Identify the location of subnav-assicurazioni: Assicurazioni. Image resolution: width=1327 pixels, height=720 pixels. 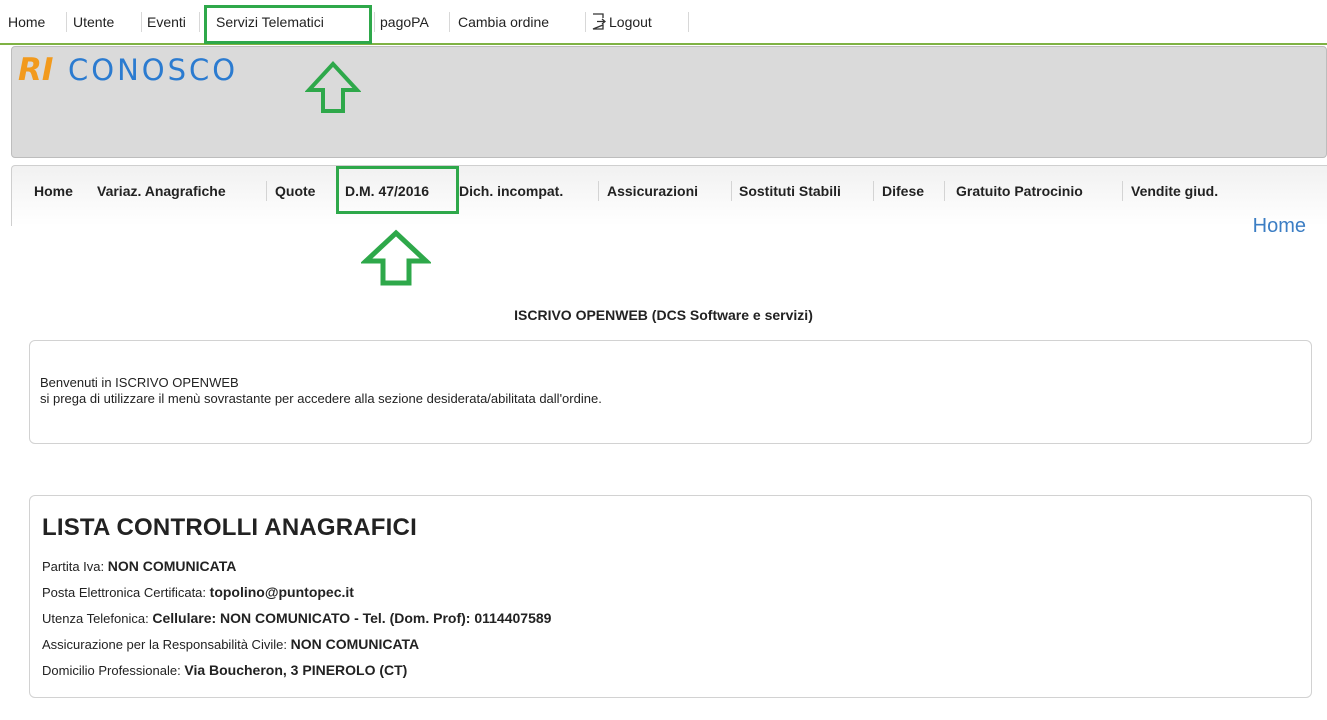
(652, 191).